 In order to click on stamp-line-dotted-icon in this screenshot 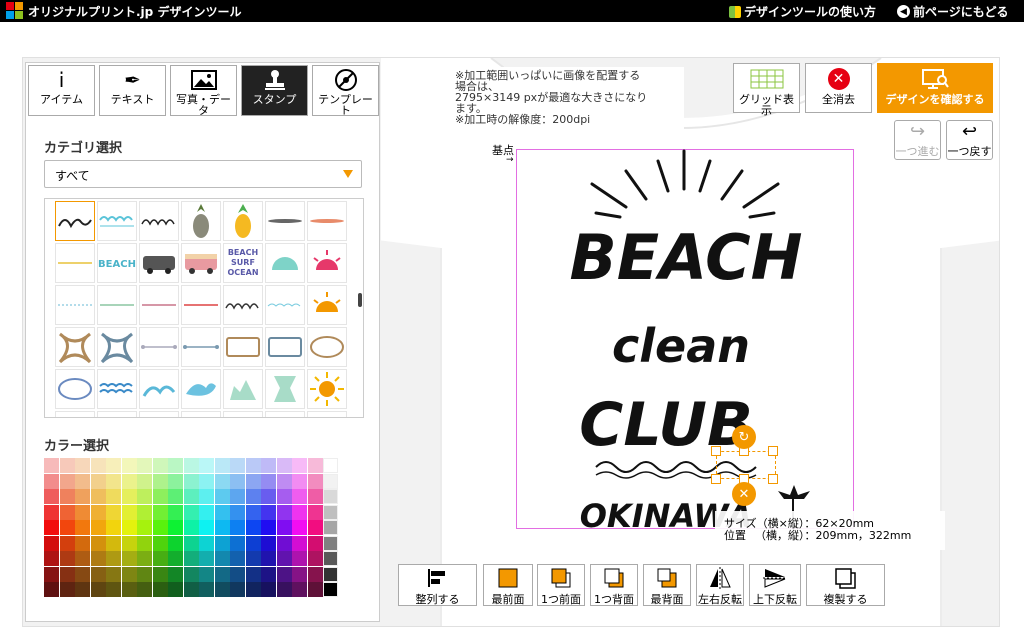, I will do `click(75, 305)`.